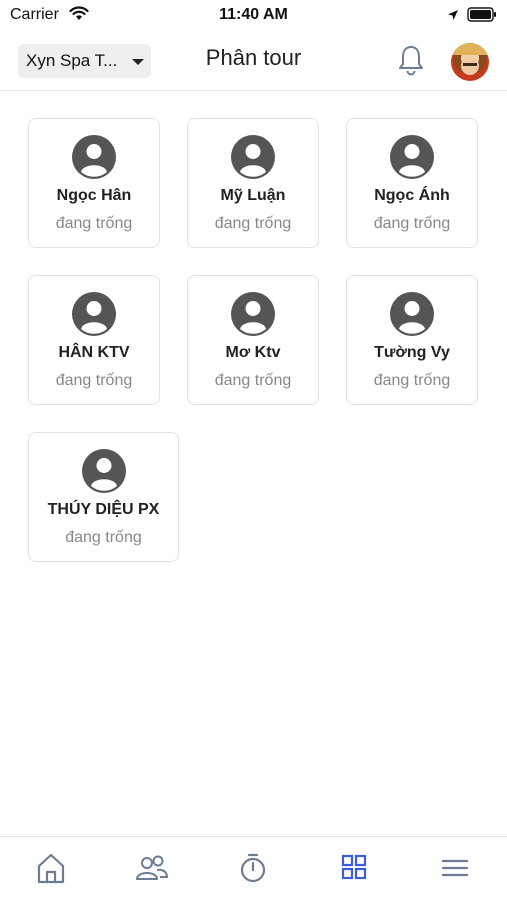 The width and height of the screenshot is (507, 901). Describe the element at coordinates (51, 868) in the screenshot. I see `home-icon` at that location.